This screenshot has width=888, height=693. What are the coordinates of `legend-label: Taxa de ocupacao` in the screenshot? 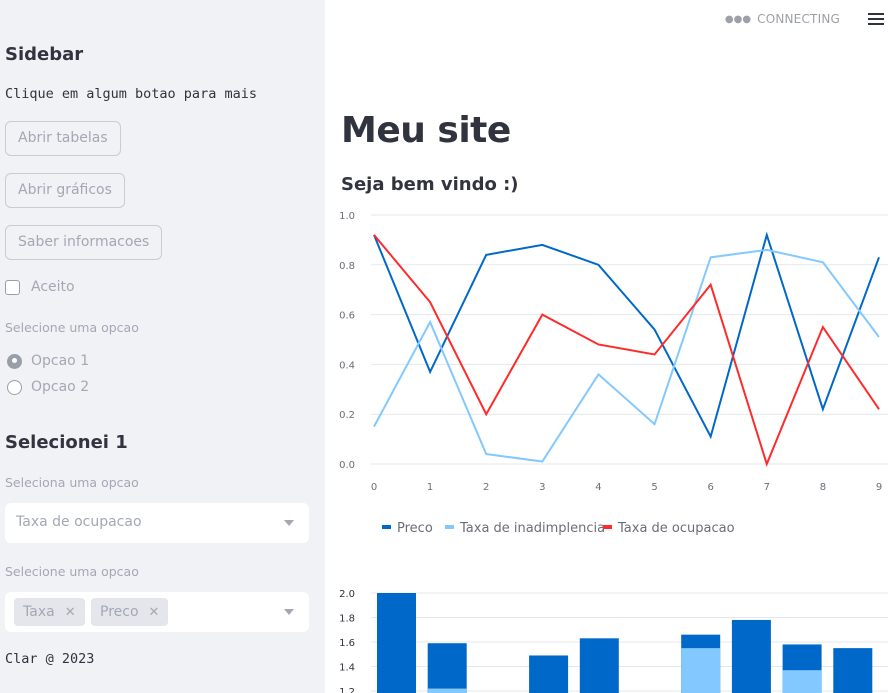 It's located at (676, 528).